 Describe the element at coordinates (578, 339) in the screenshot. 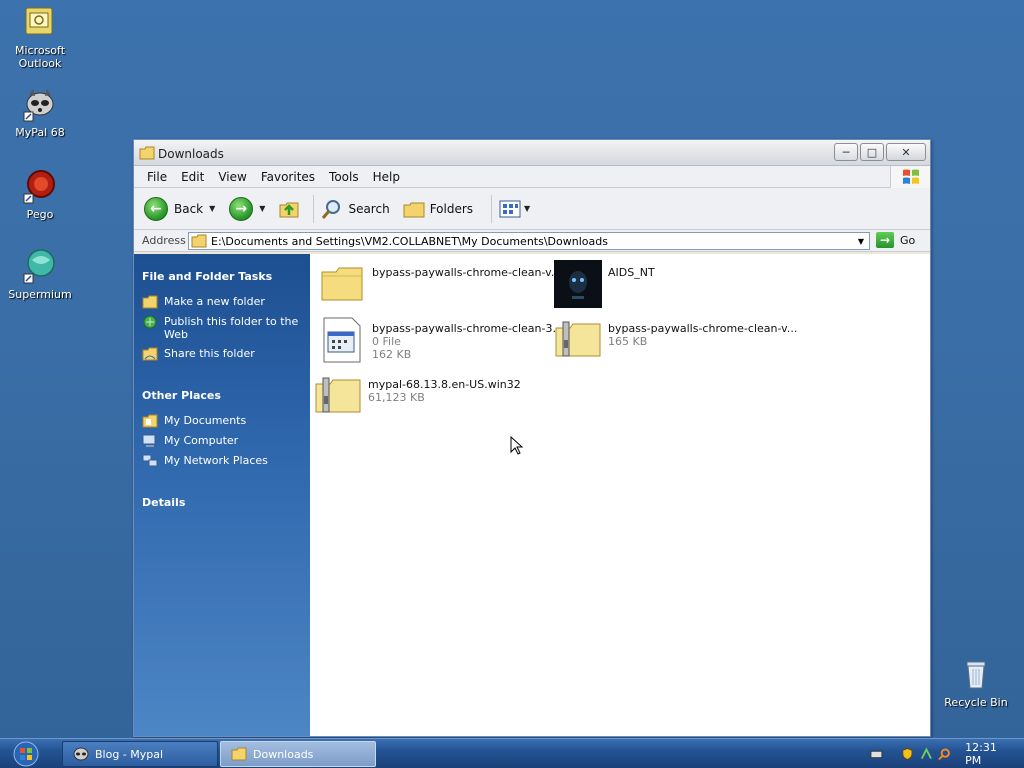

I see `zip-folder-icon` at that location.